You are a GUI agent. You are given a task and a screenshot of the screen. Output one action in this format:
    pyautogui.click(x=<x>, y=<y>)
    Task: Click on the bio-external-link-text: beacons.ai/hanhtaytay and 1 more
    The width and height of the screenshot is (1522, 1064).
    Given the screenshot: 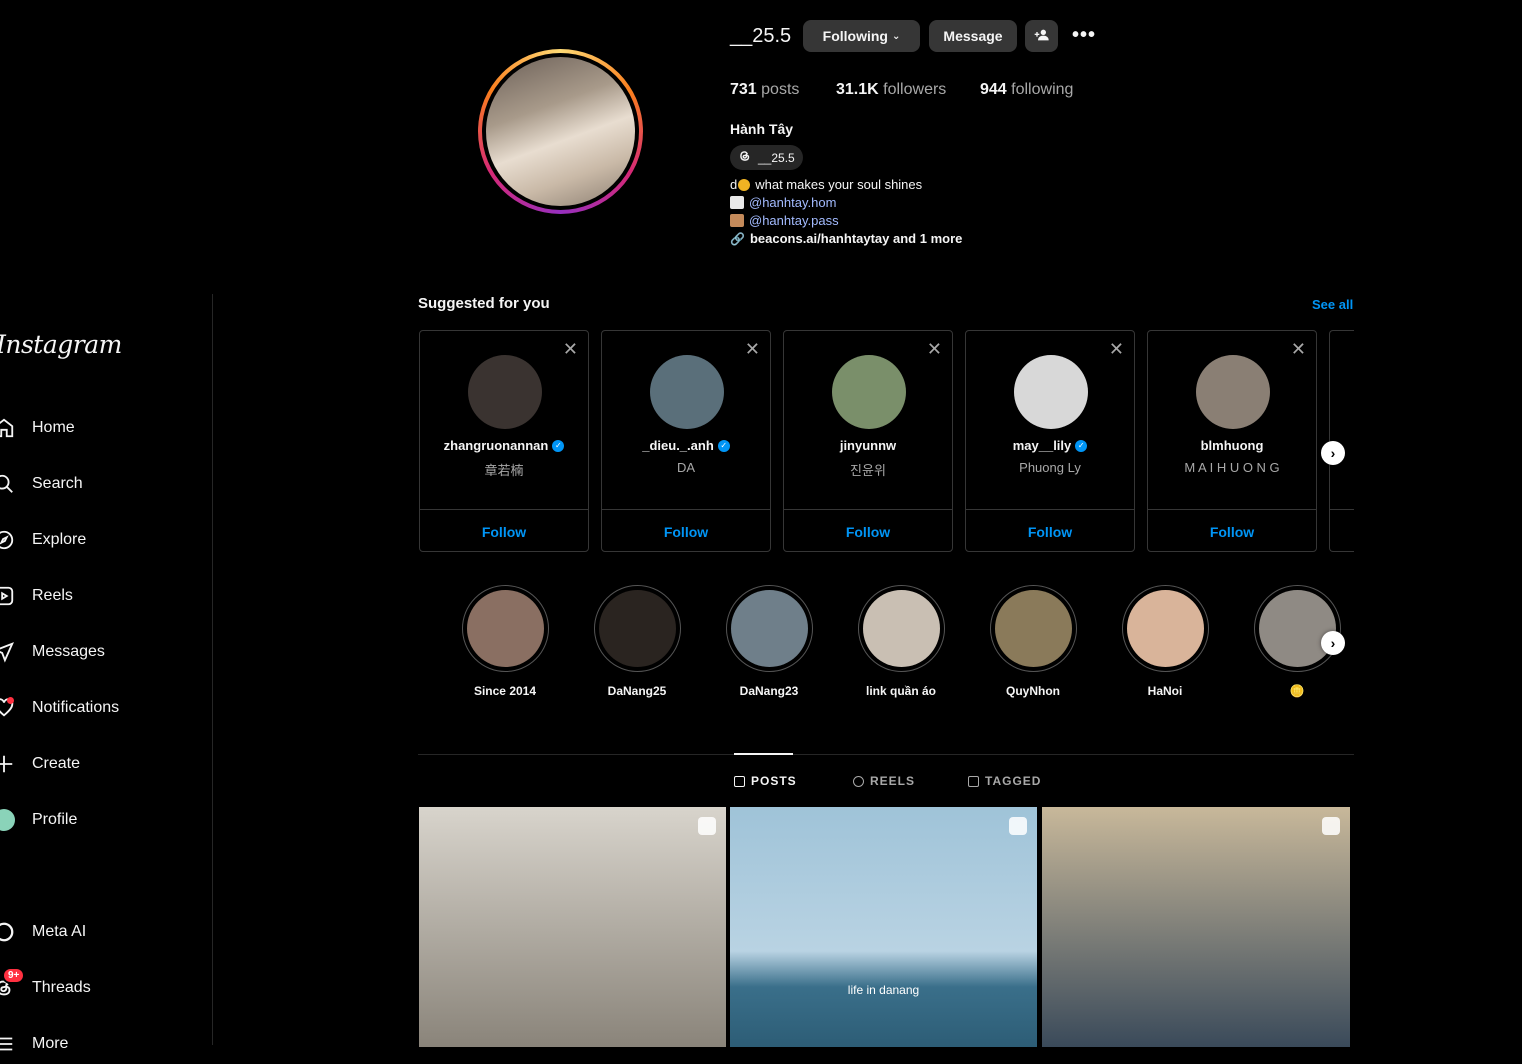 What is the action you would take?
    pyautogui.click(x=856, y=238)
    